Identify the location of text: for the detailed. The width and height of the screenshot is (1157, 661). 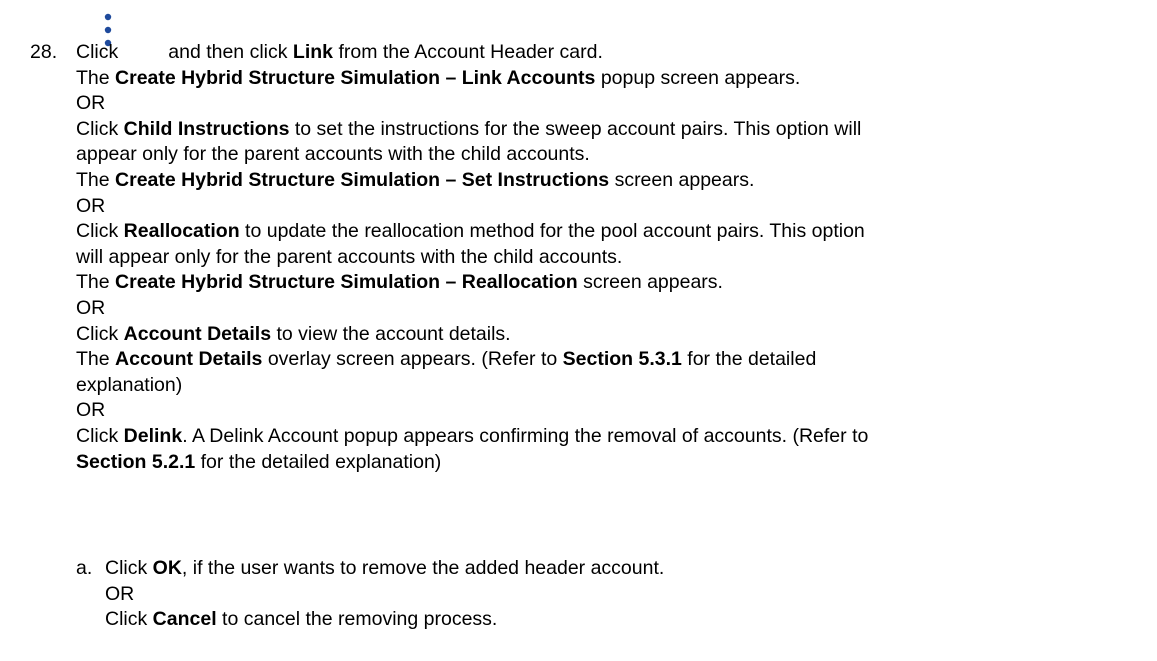
(752, 359).